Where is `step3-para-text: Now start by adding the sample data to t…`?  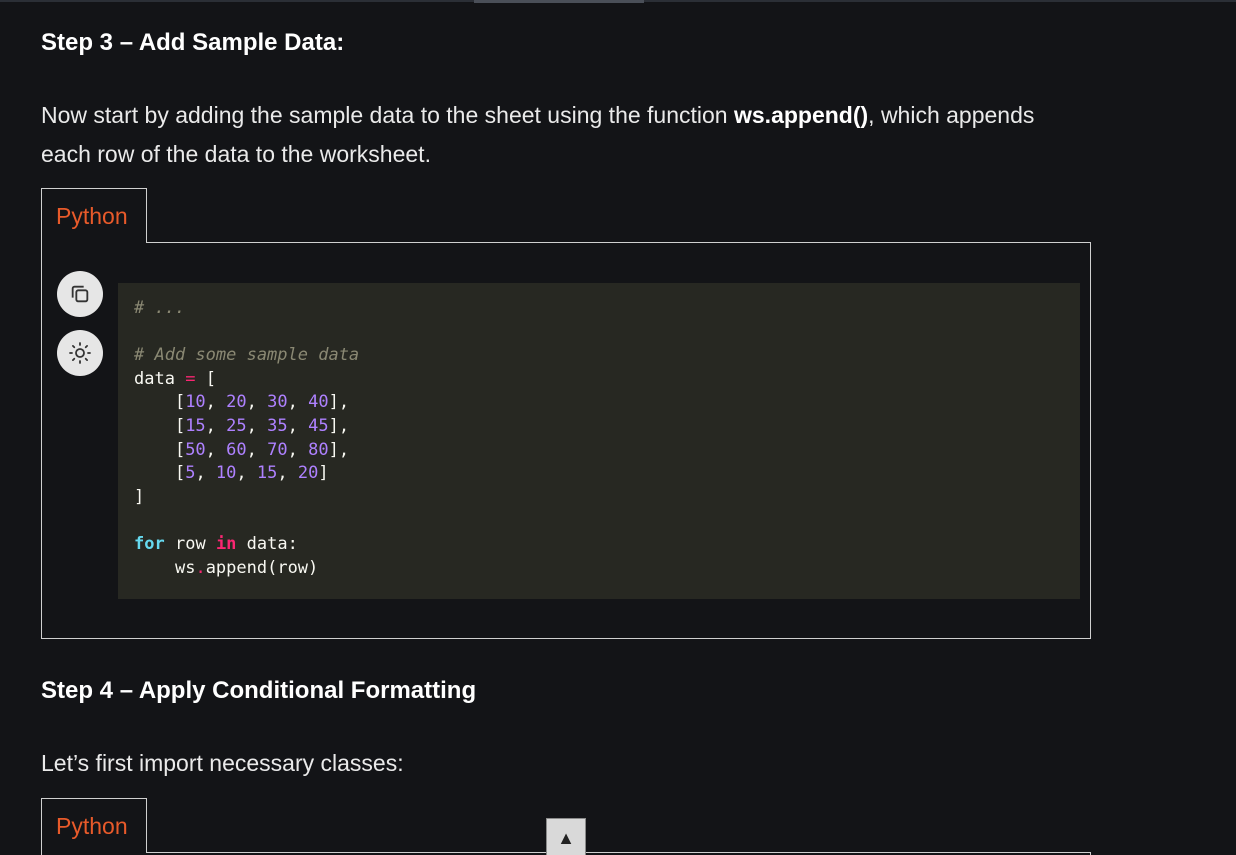
step3-para-text: Now start by adding the sample data to t… is located at coordinates (387, 115).